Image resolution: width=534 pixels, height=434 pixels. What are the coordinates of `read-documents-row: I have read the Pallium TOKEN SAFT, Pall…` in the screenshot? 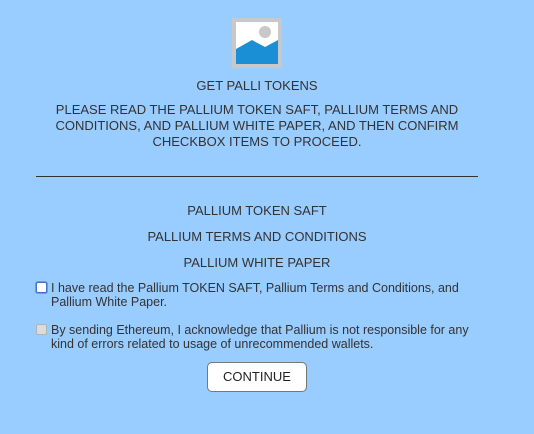 It's located at (257, 295).